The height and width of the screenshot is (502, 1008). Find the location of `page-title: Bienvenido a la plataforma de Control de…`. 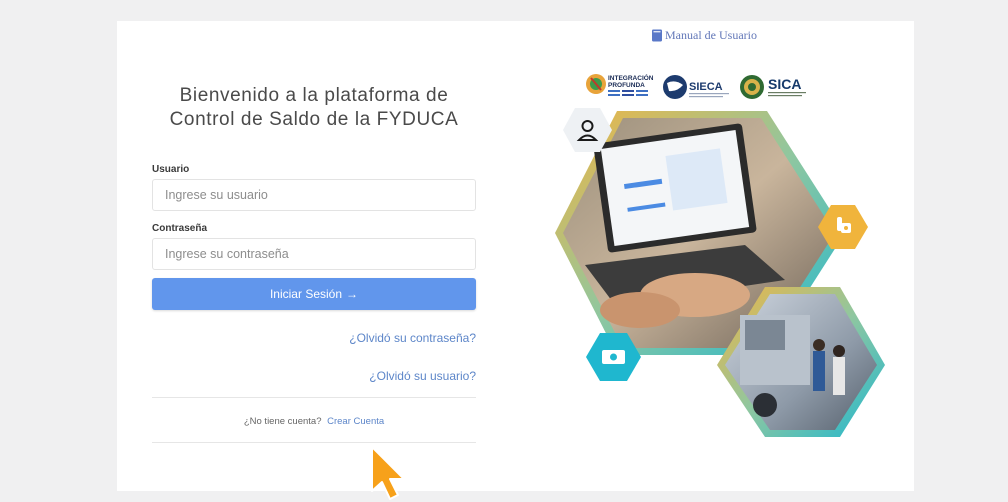

page-title: Bienvenido a la plataforma de Control de… is located at coordinates (314, 108).